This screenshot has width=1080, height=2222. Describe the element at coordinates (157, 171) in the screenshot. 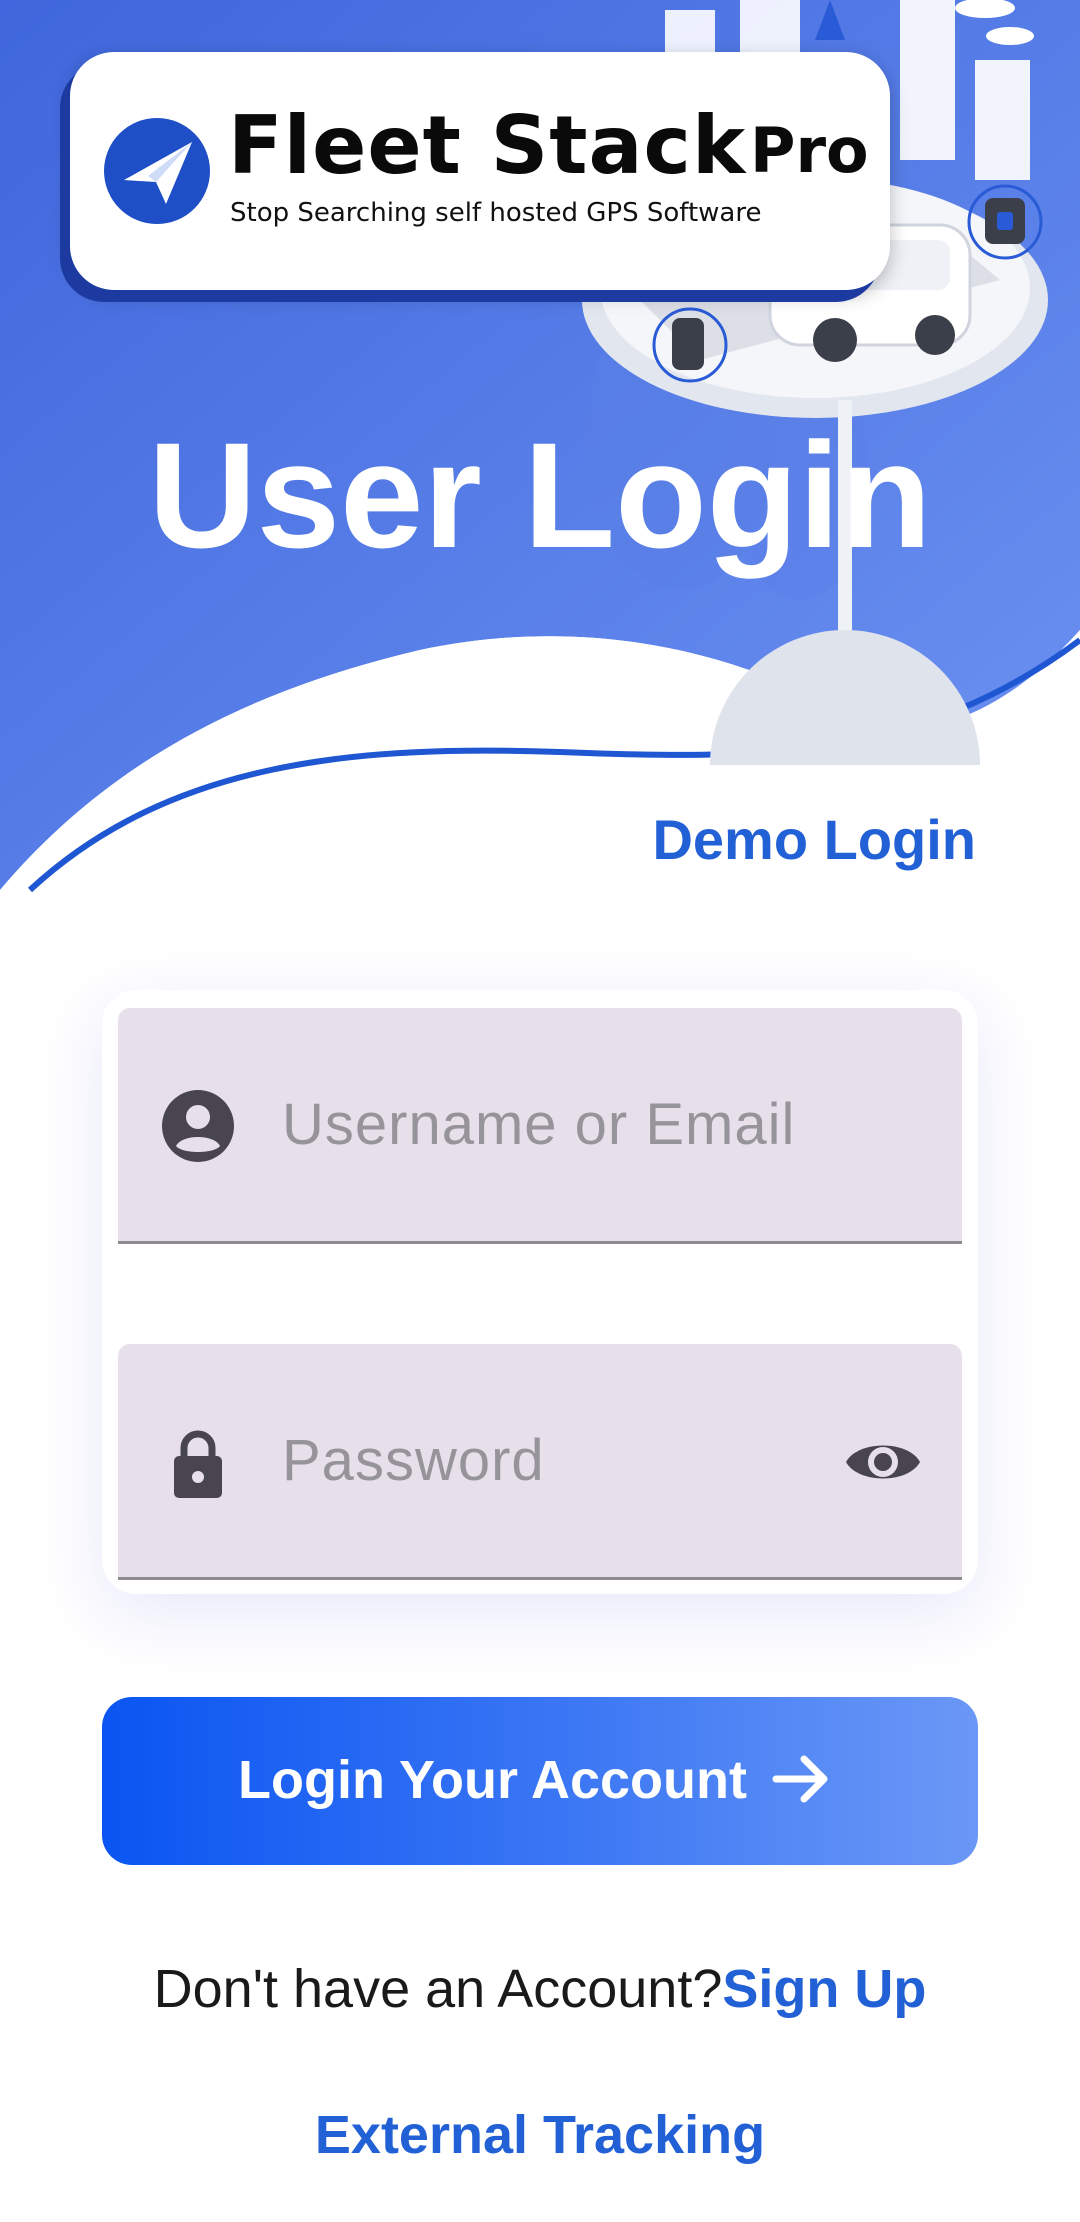

I see `paper-plane-logo-icon` at that location.